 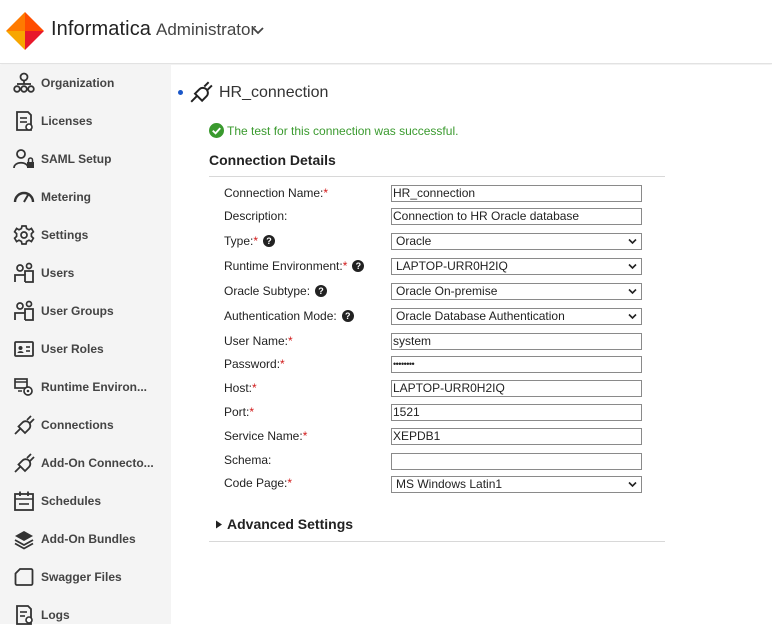 I want to click on saml-icon, so click(x=23, y=159).